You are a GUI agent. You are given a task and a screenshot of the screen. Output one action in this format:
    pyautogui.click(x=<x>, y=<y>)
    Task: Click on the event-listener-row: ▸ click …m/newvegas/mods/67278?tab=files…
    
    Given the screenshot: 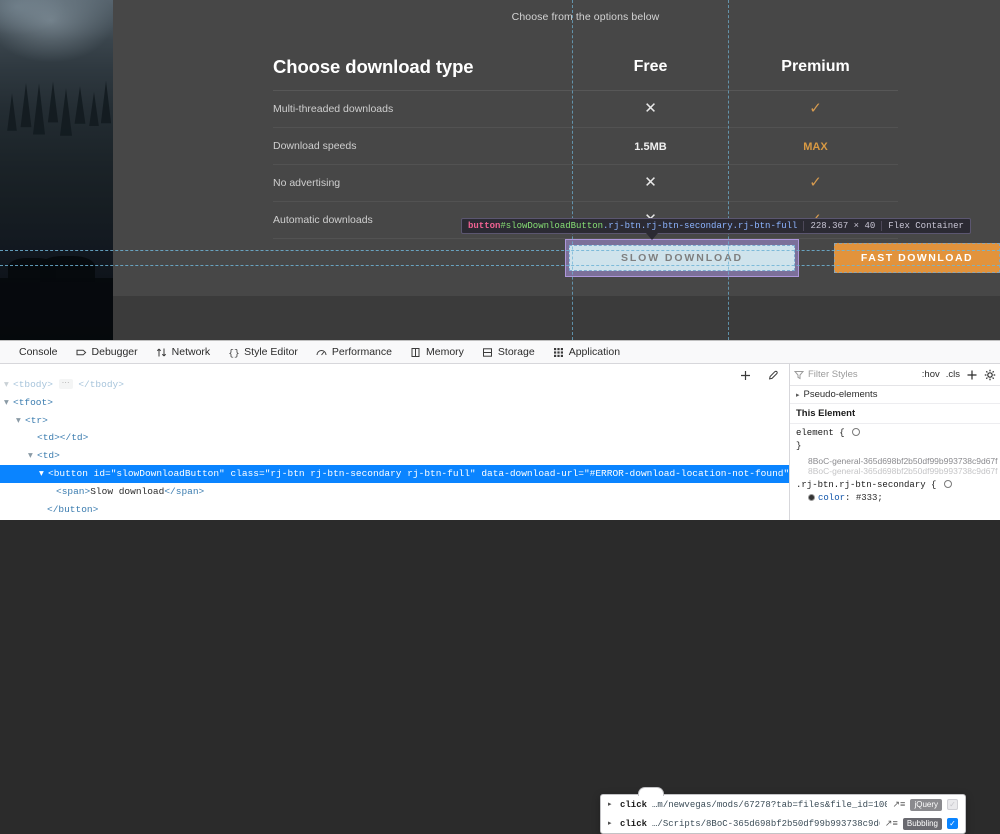 What is the action you would take?
    pyautogui.click(x=783, y=804)
    